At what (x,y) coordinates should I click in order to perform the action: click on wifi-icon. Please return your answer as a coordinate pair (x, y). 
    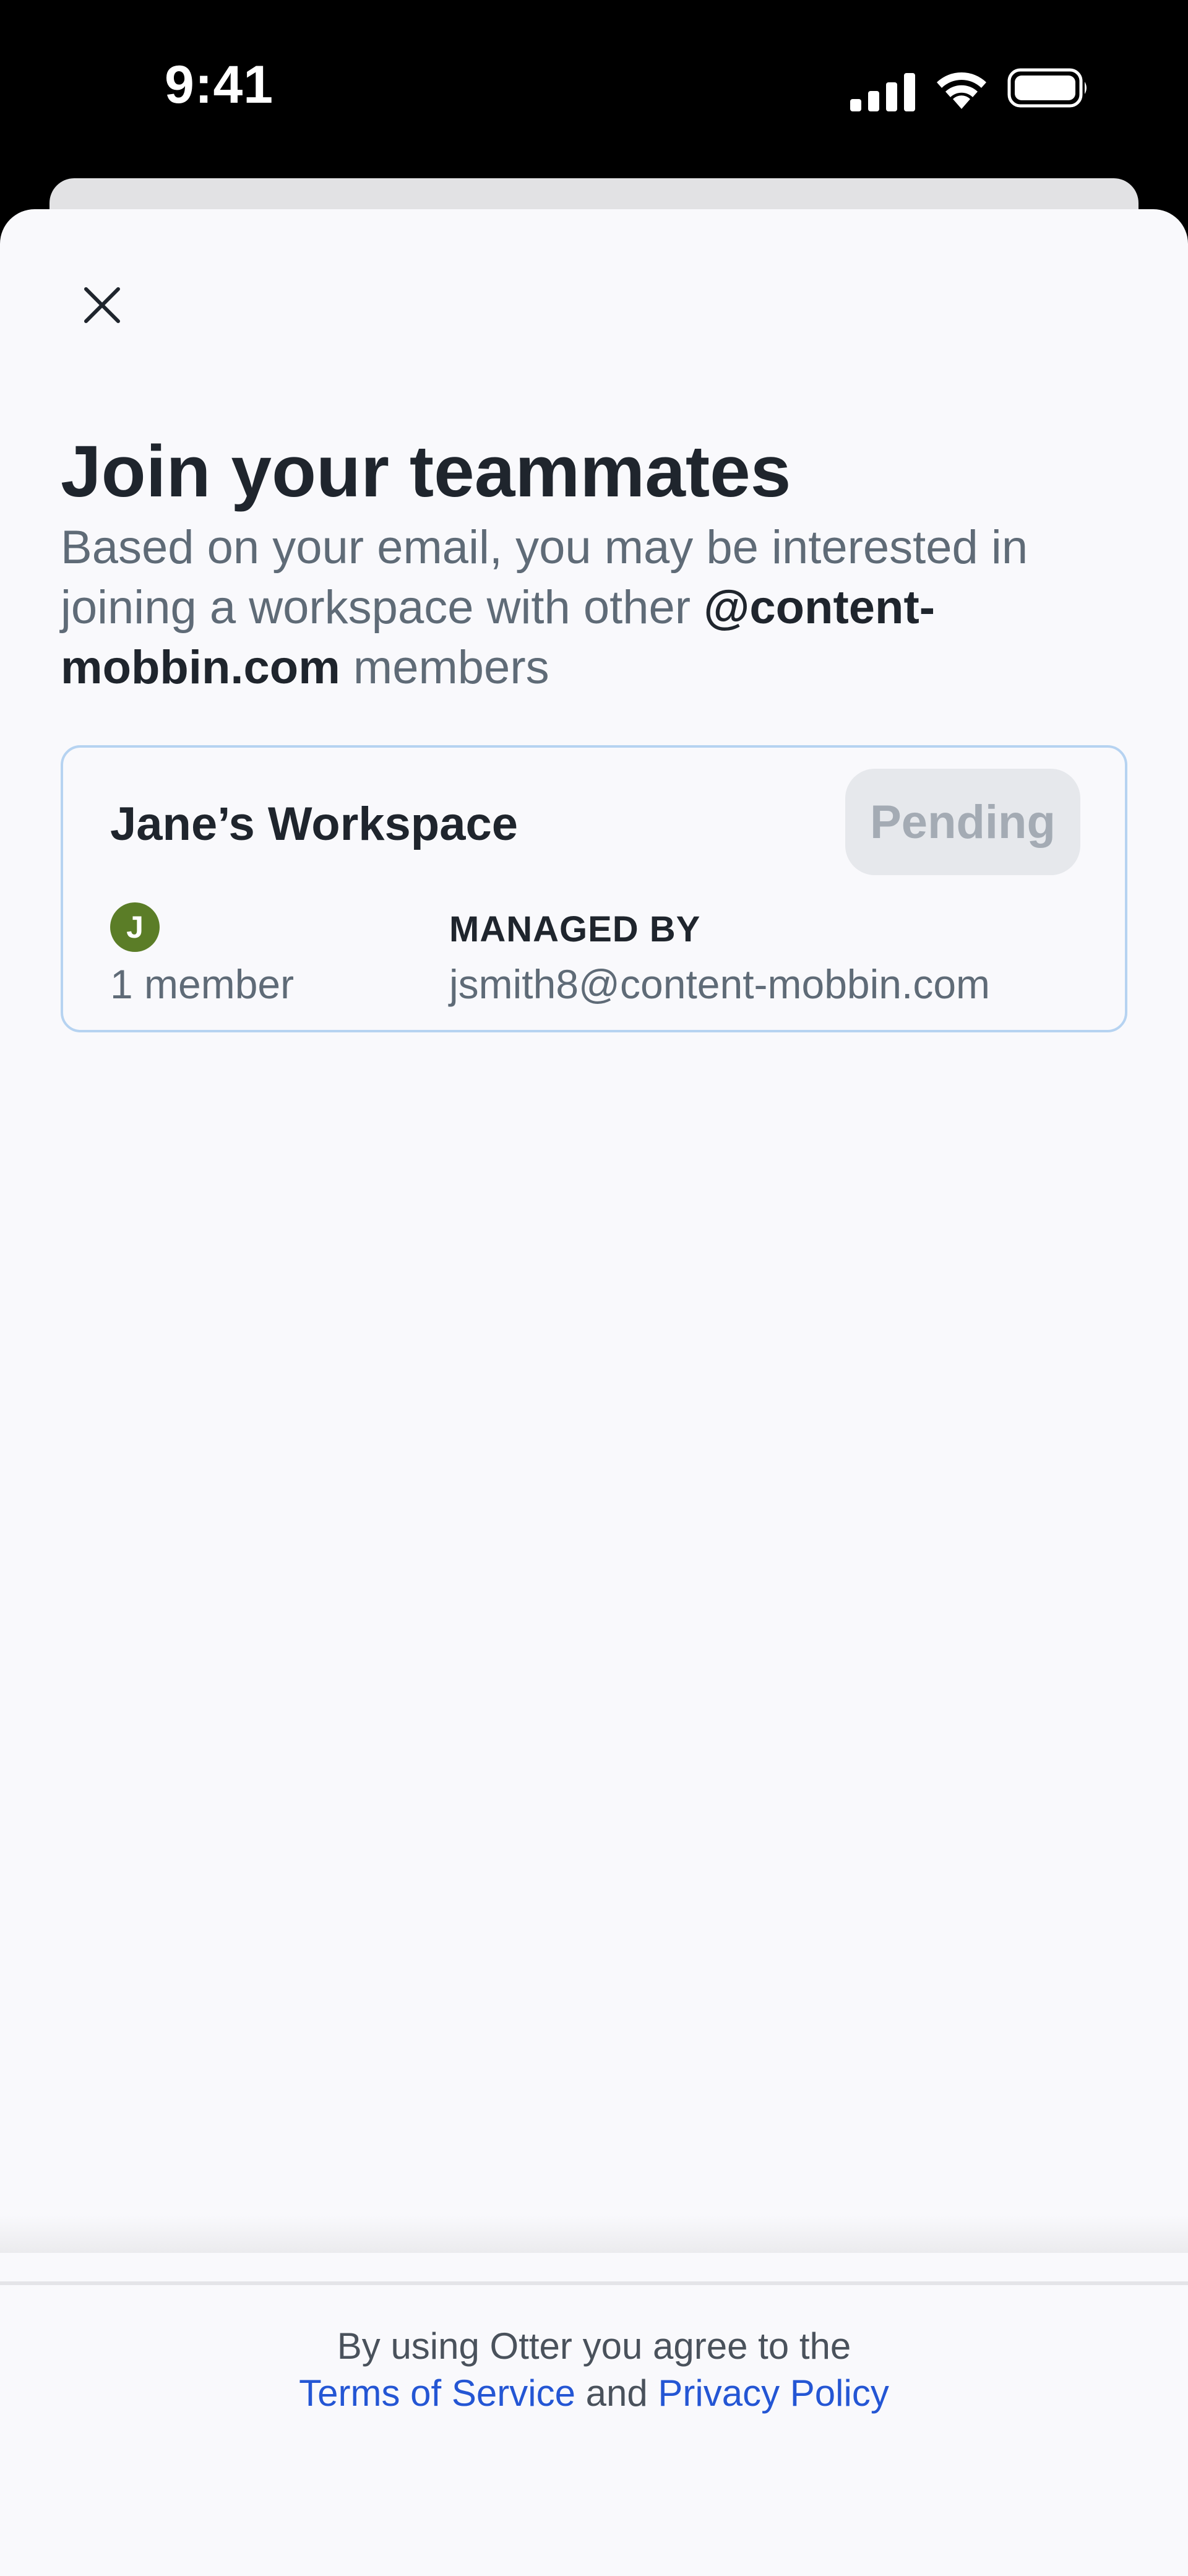
    Looking at the image, I should click on (962, 90).